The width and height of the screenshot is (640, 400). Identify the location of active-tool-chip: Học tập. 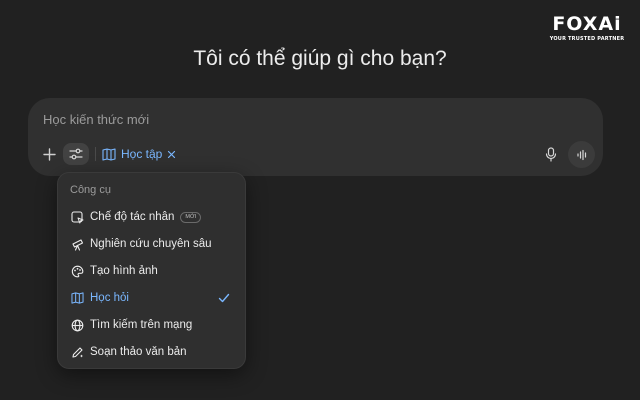
(139, 154).